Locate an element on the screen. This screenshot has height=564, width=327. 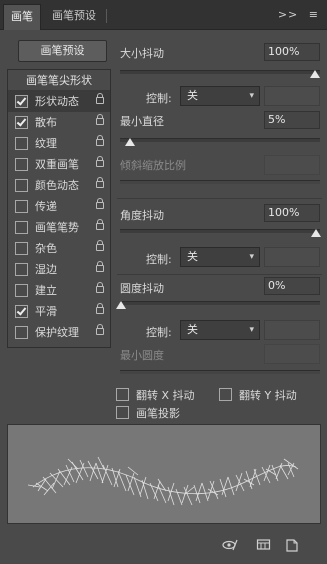
list-item-smoothing: 平滑 is located at coordinates (59, 311).